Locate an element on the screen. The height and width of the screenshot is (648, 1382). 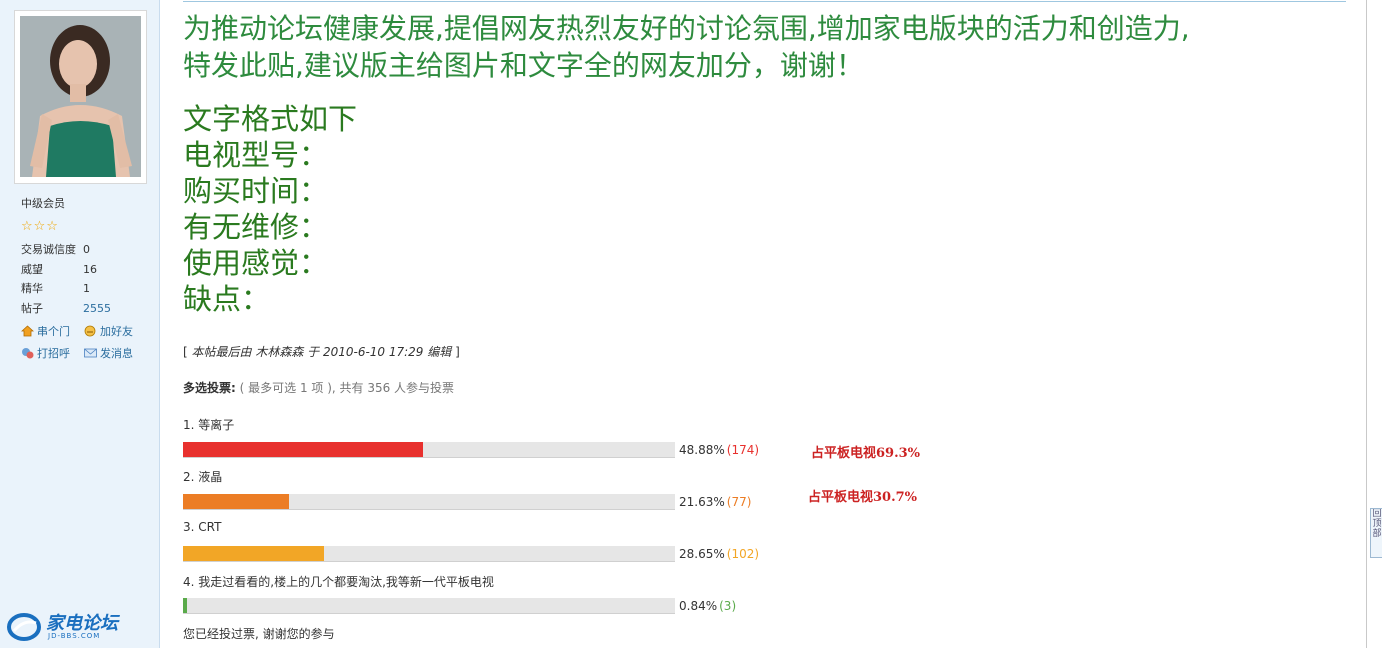
poll-result: 21.63% (77) is located at coordinates (715, 502).